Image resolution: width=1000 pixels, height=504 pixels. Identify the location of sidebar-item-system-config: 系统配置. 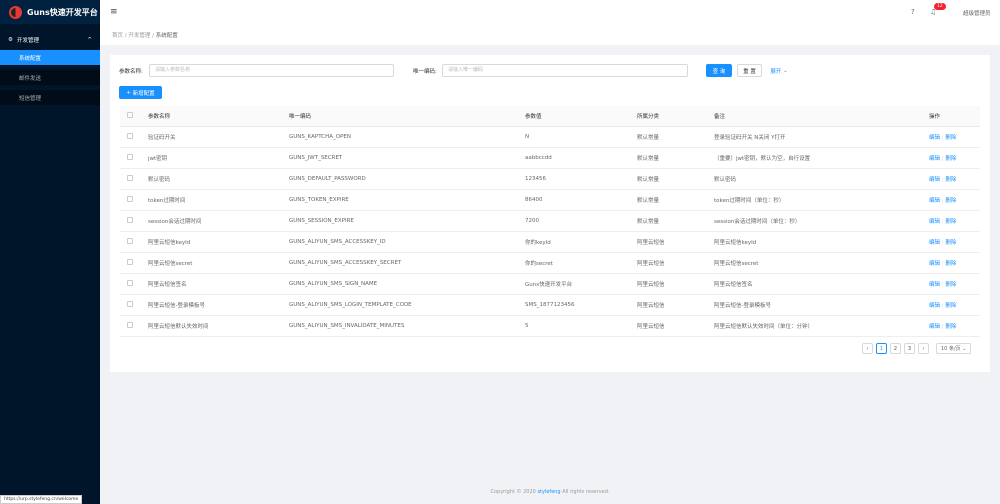
(50, 57).